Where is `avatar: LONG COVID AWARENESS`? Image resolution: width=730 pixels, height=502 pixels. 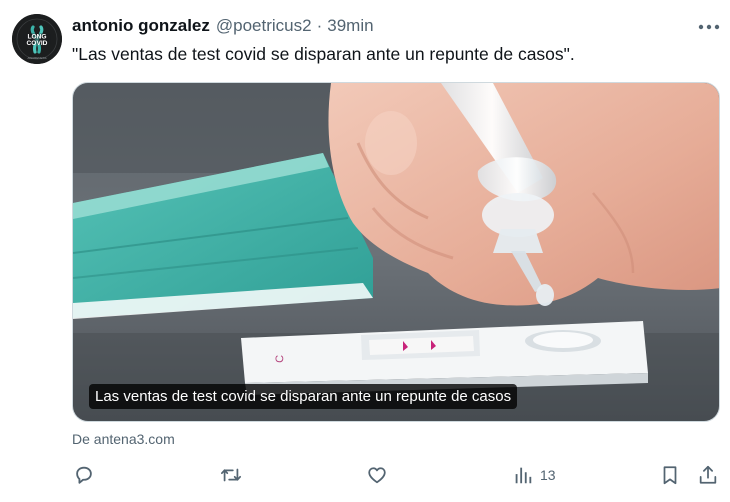 avatar: LONG COVID AWARENESS is located at coordinates (37, 39).